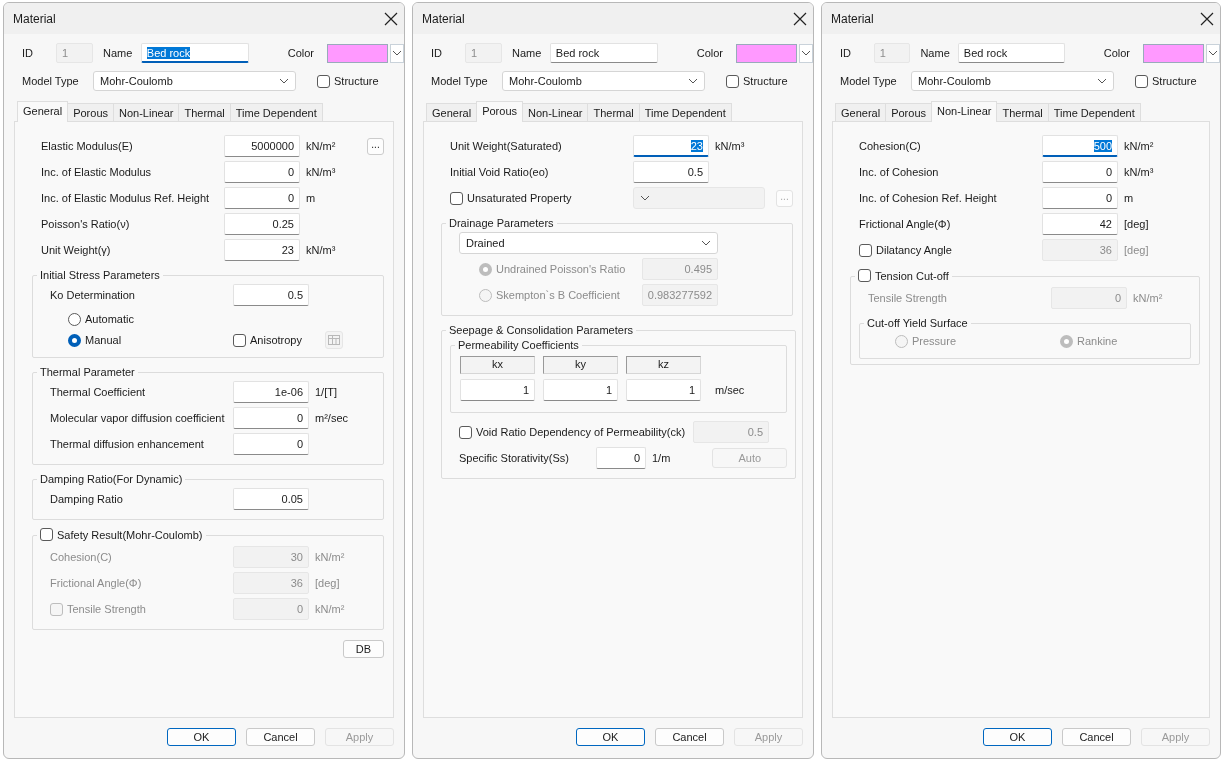 Image resolution: width=1227 pixels, height=762 pixels. What do you see at coordinates (330, 557) in the screenshot?
I see `unit-label: kN/m²` at bounding box center [330, 557].